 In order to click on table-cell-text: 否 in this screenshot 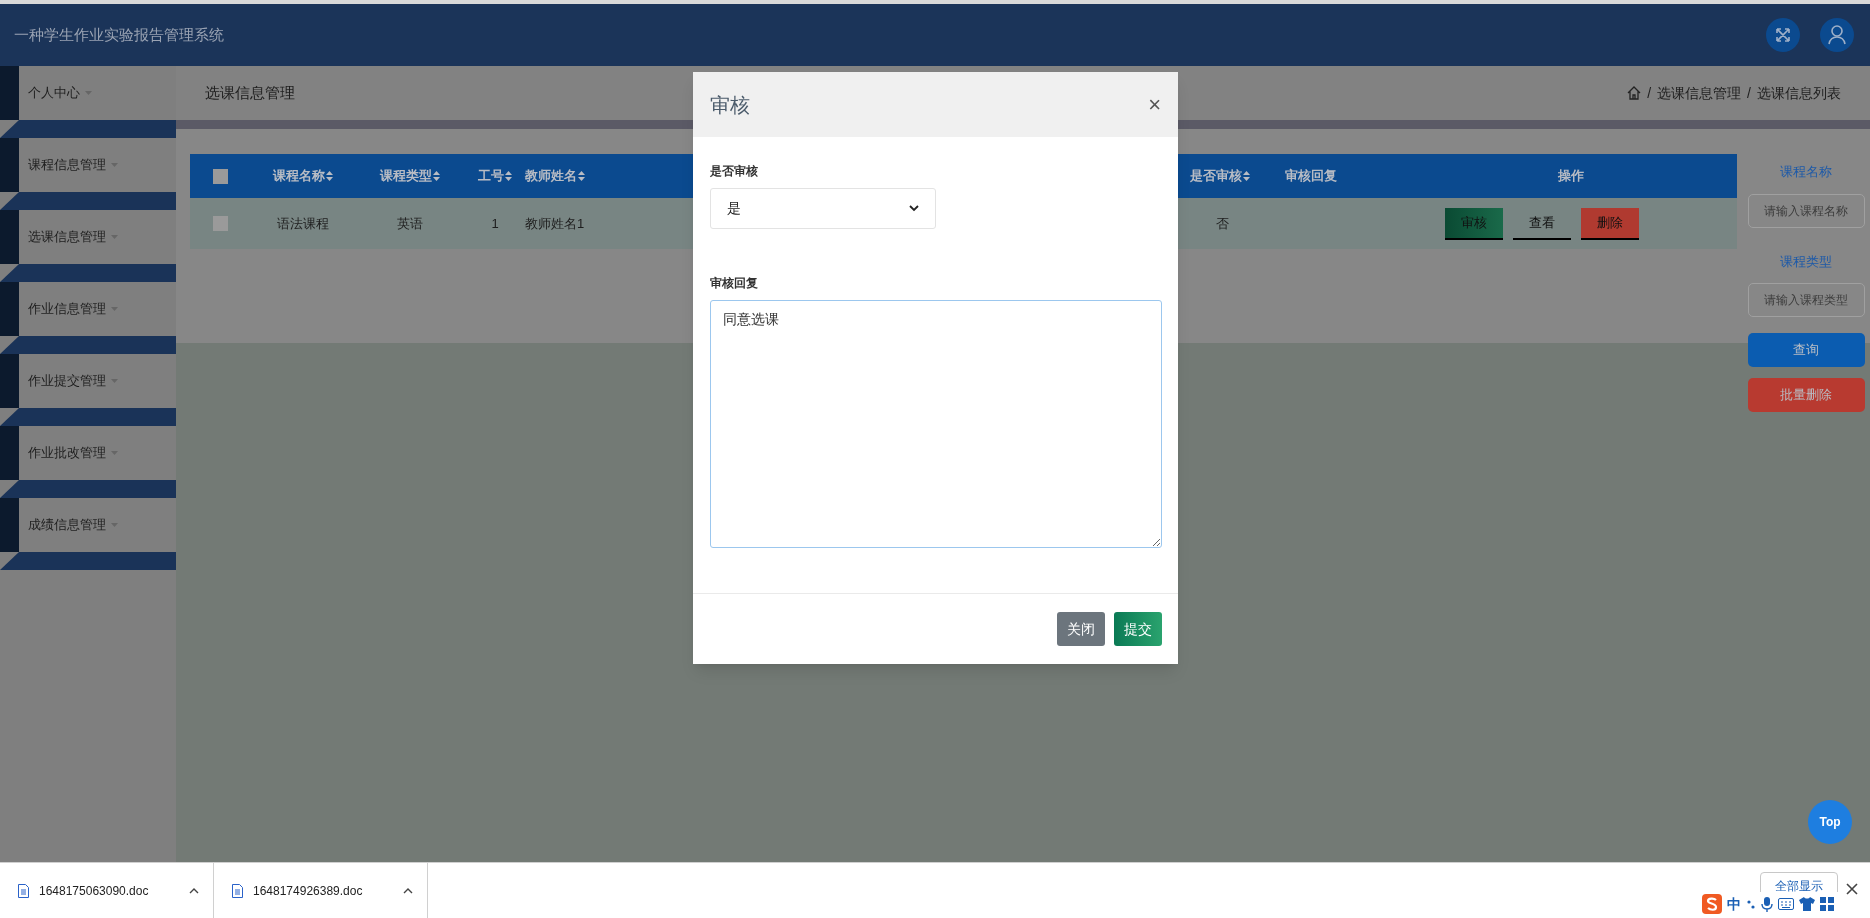, I will do `click(1222, 223)`.